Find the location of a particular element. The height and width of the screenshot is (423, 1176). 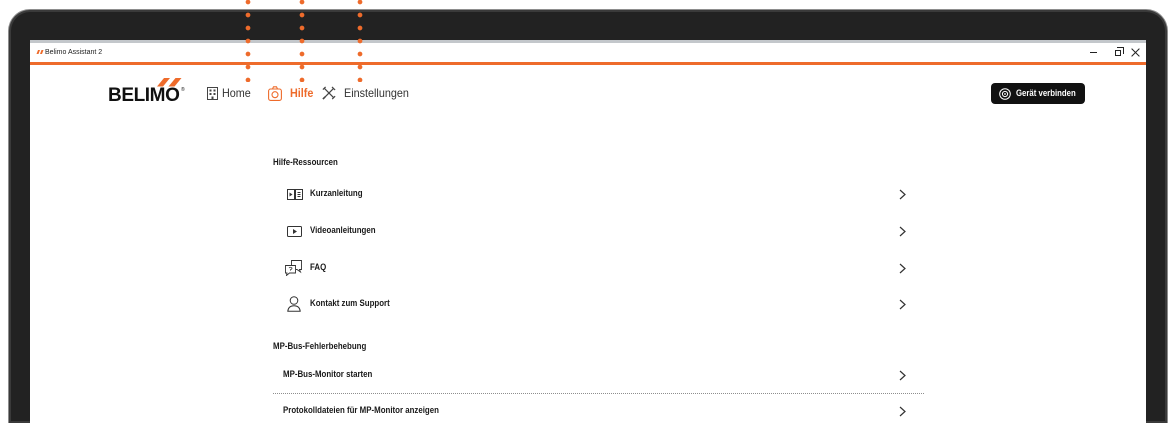

list-item-start-mp-bus-monitor: MP-Bus-Monitor starten is located at coordinates (598, 375).